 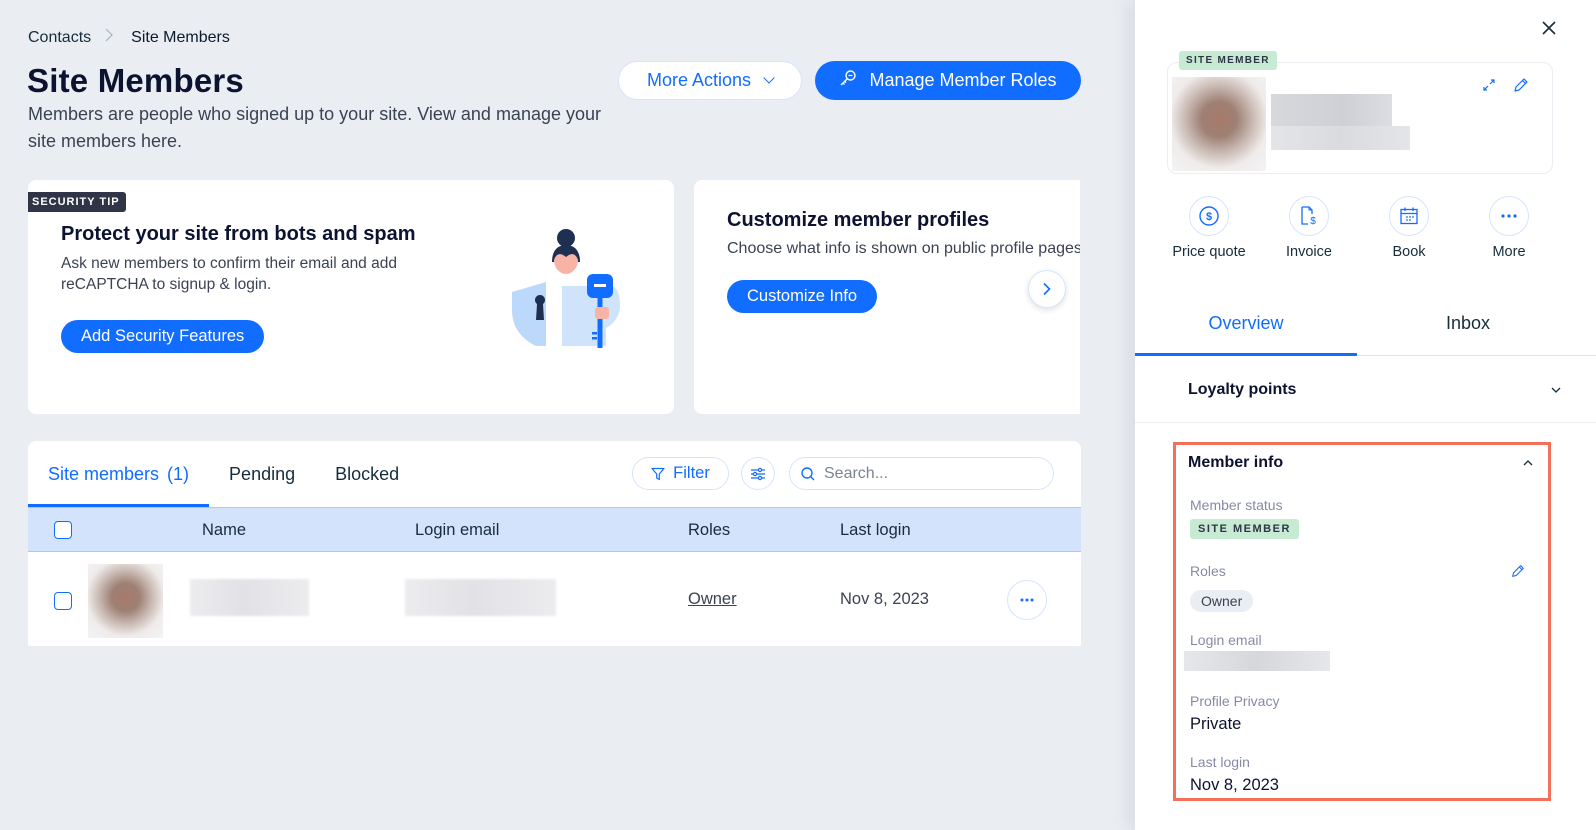 I want to click on quick-action-label: Price quote, so click(x=1209, y=252).